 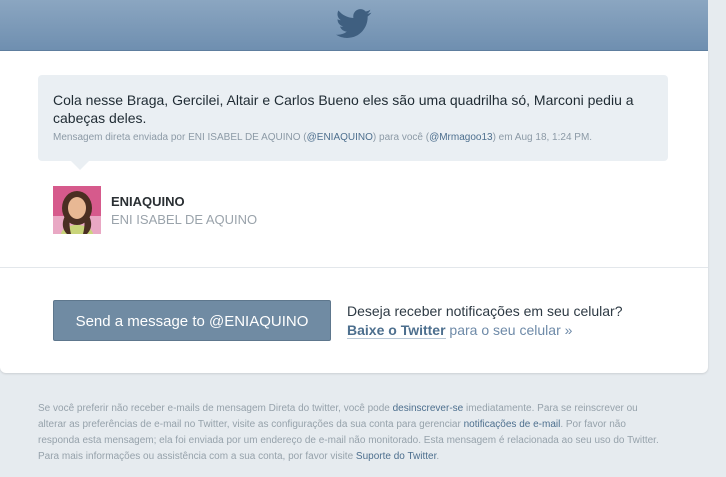 What do you see at coordinates (340, 137) in the screenshot?
I see `meta-sender-link: @ENIAQUINO` at bounding box center [340, 137].